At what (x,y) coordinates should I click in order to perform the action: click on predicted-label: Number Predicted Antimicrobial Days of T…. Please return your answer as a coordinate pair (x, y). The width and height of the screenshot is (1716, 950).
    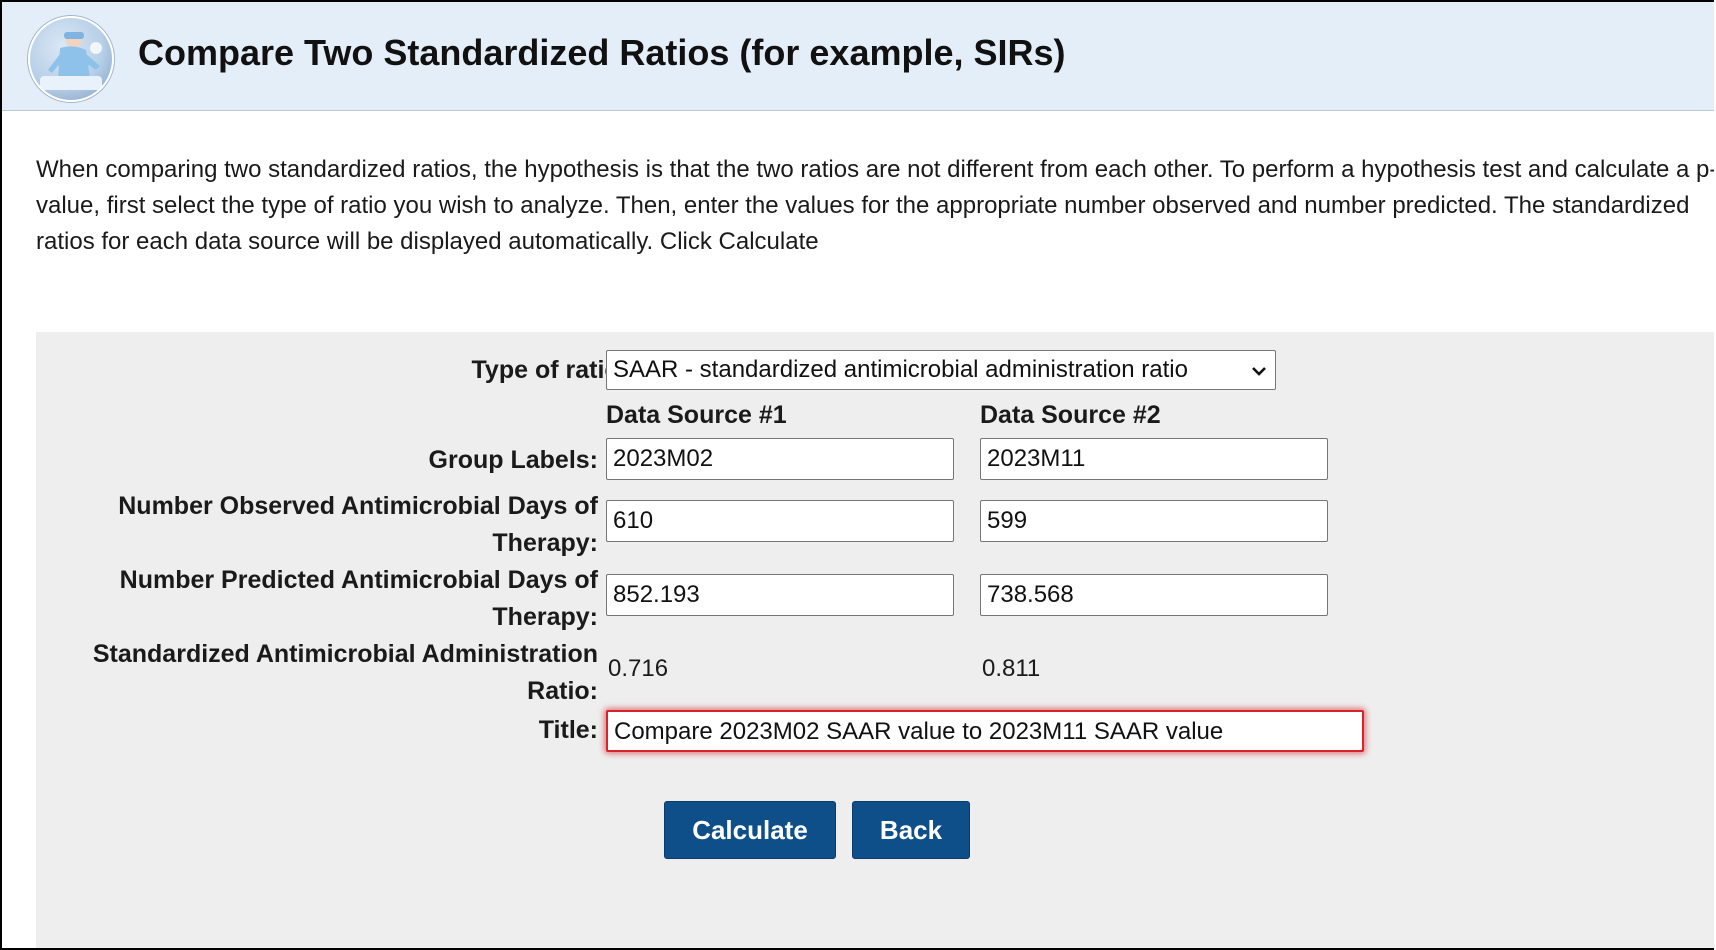
    Looking at the image, I should click on (358, 598).